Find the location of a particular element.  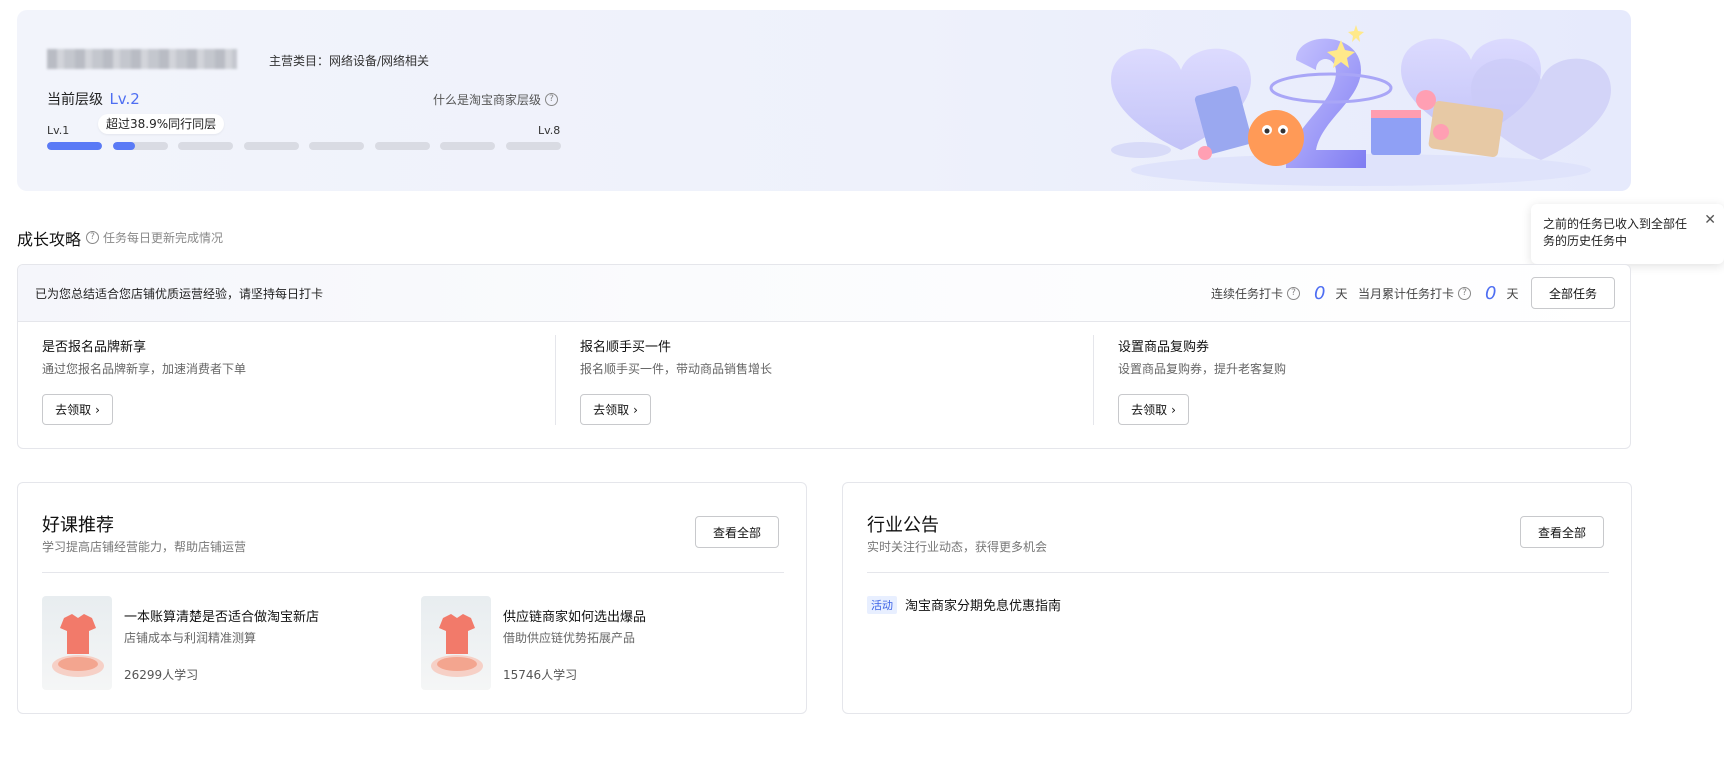

monthly-stat: 当月累计任务打卡 ? 0 天 is located at coordinates (1438, 293).